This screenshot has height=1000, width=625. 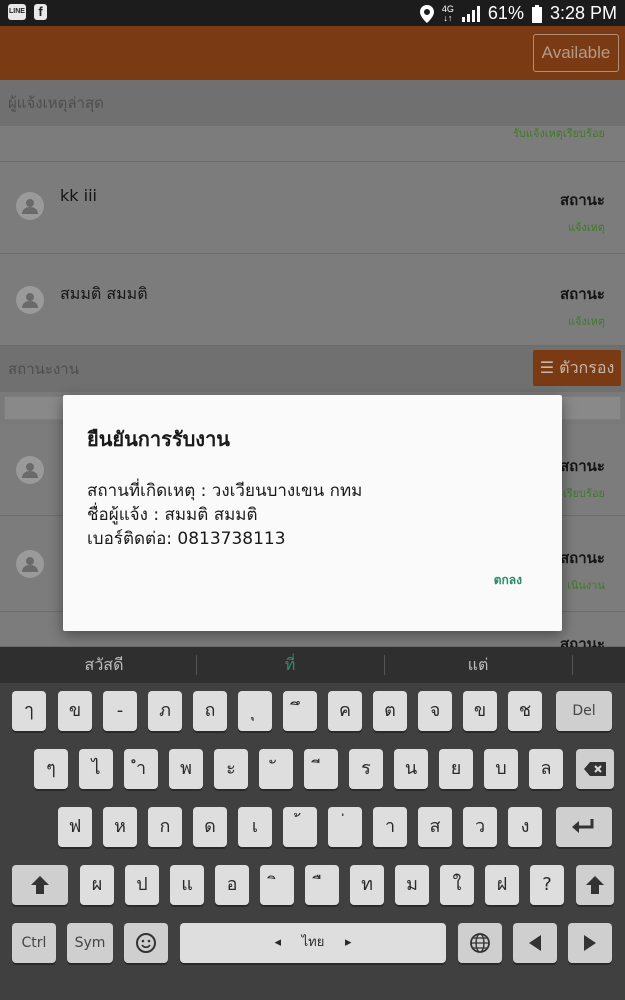 I want to click on network-type: 4G ↓↑, so click(x=447, y=13).